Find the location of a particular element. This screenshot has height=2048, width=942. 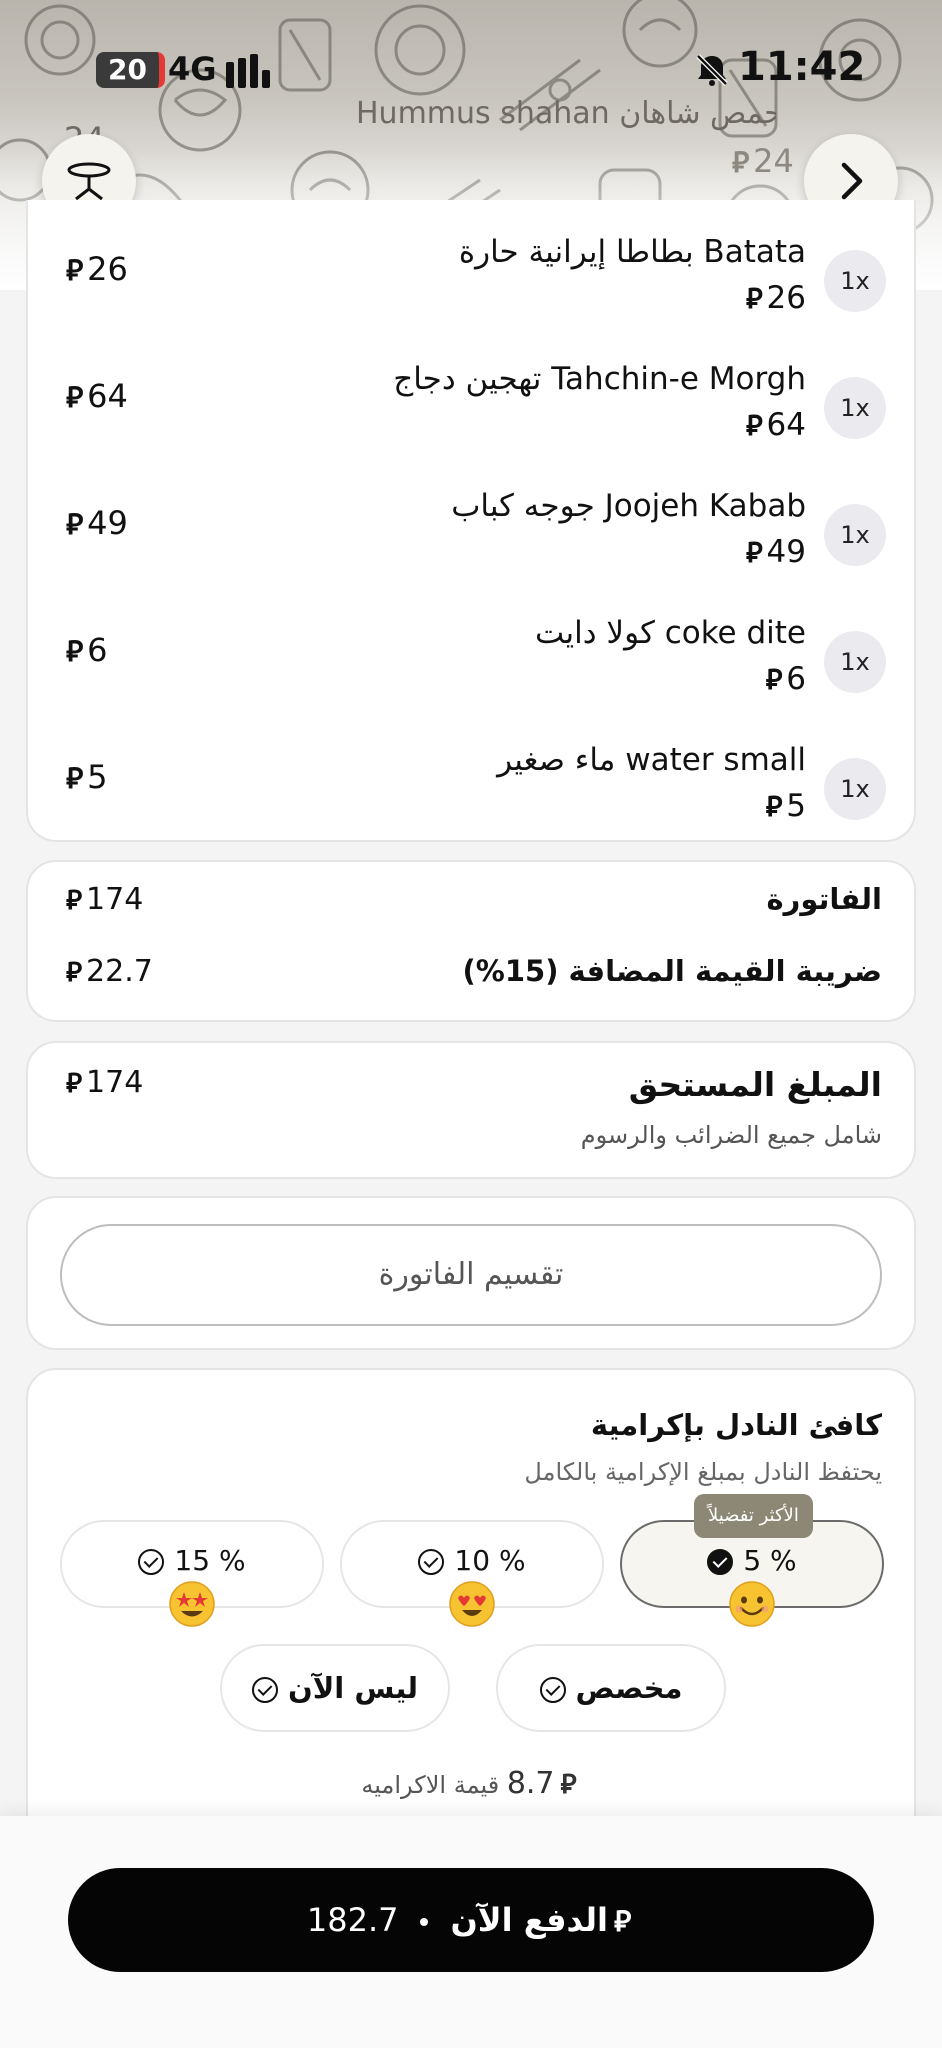

amount-due-title: المبلغ المستحق is located at coordinates (755, 1084).